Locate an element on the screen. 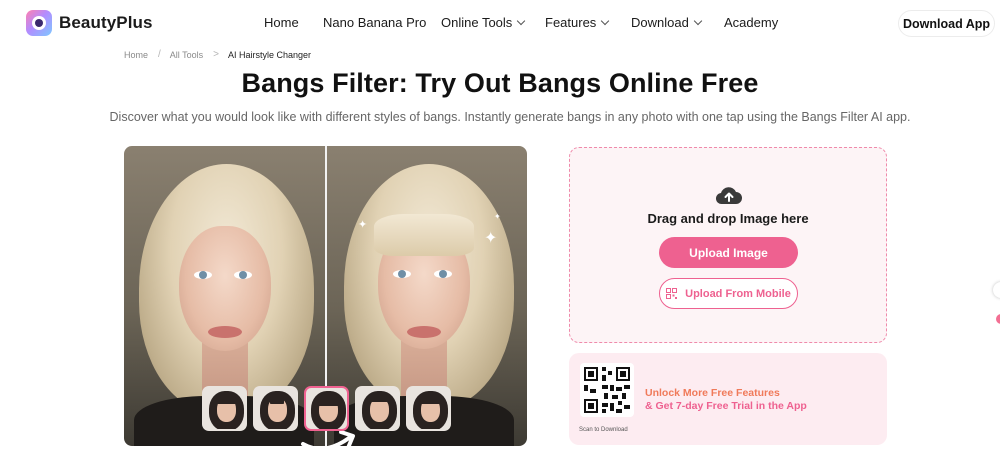  breadcrumb-home: Home is located at coordinates (136, 55).